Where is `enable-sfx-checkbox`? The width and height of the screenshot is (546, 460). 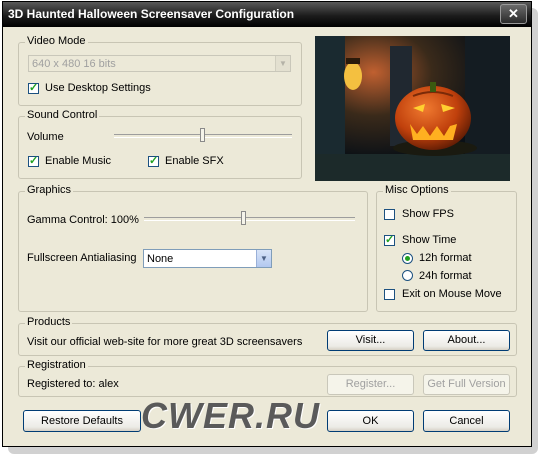 enable-sfx-checkbox is located at coordinates (153, 160).